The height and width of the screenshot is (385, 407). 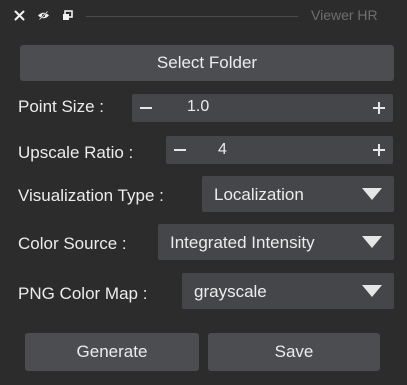 What do you see at coordinates (344, 15) in the screenshot?
I see `window-title: Viewer HR` at bounding box center [344, 15].